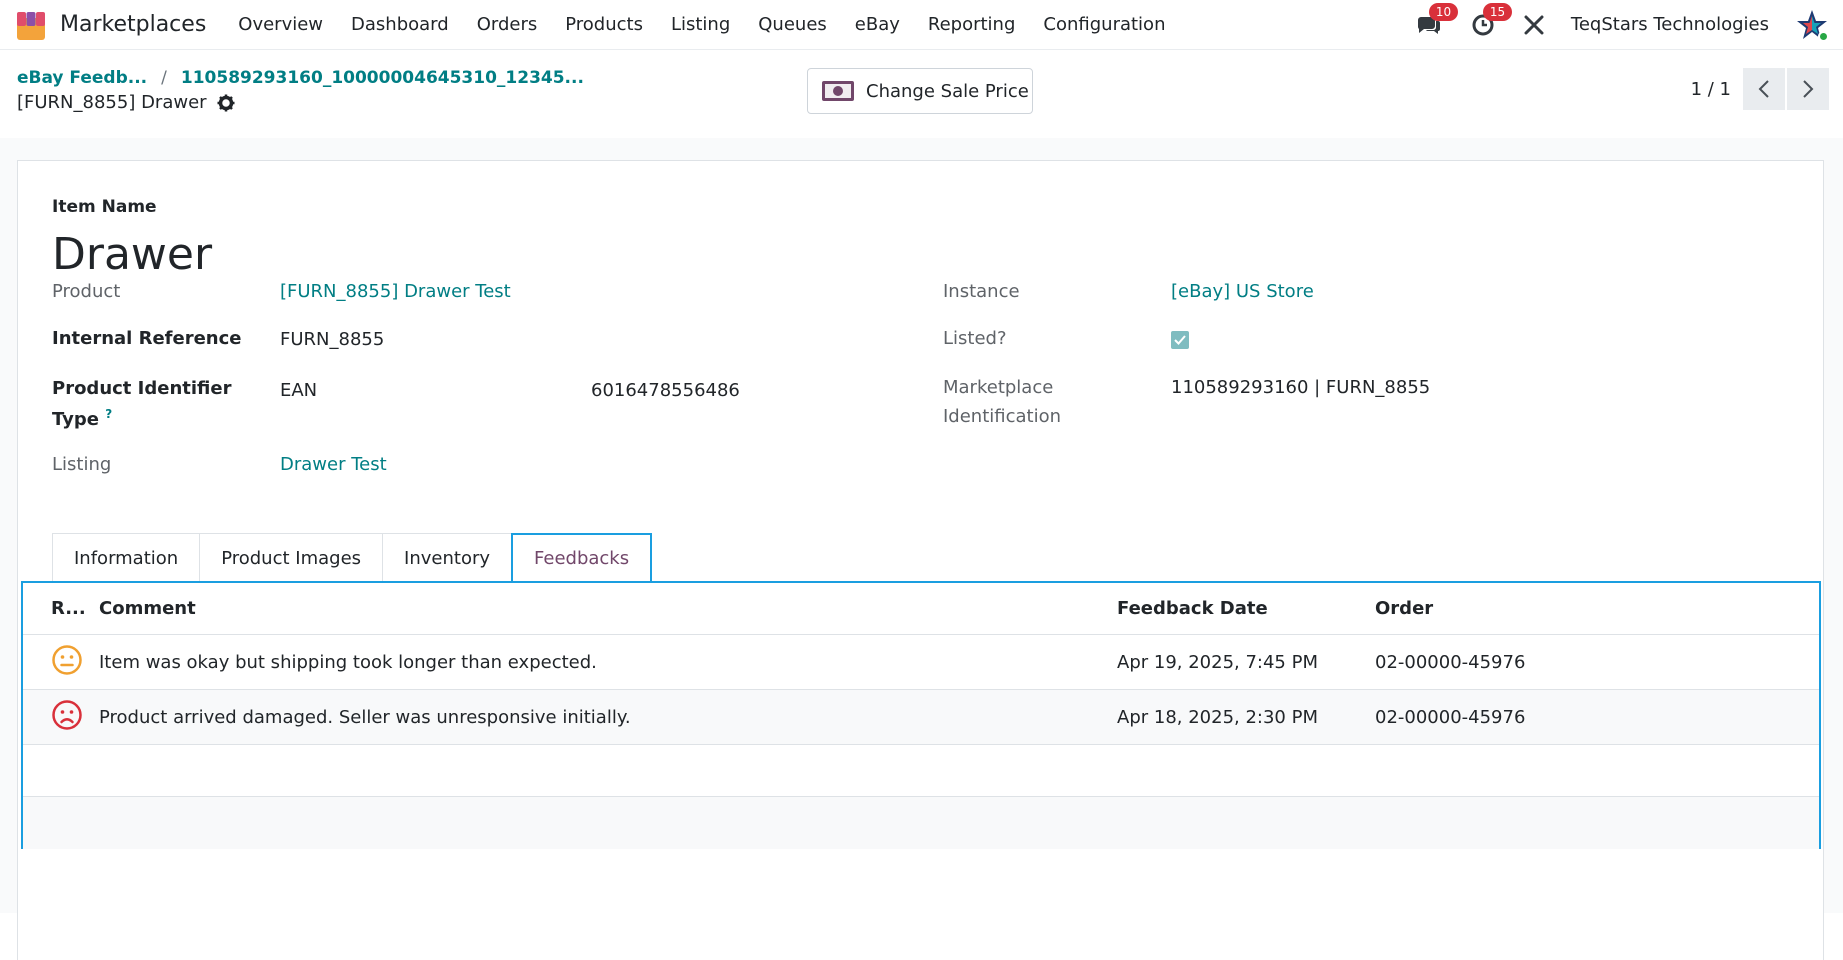 This screenshot has height=960, width=1843. Describe the element at coordinates (1497, 12) in the screenshot. I see `activities-count-badge: 15` at that location.